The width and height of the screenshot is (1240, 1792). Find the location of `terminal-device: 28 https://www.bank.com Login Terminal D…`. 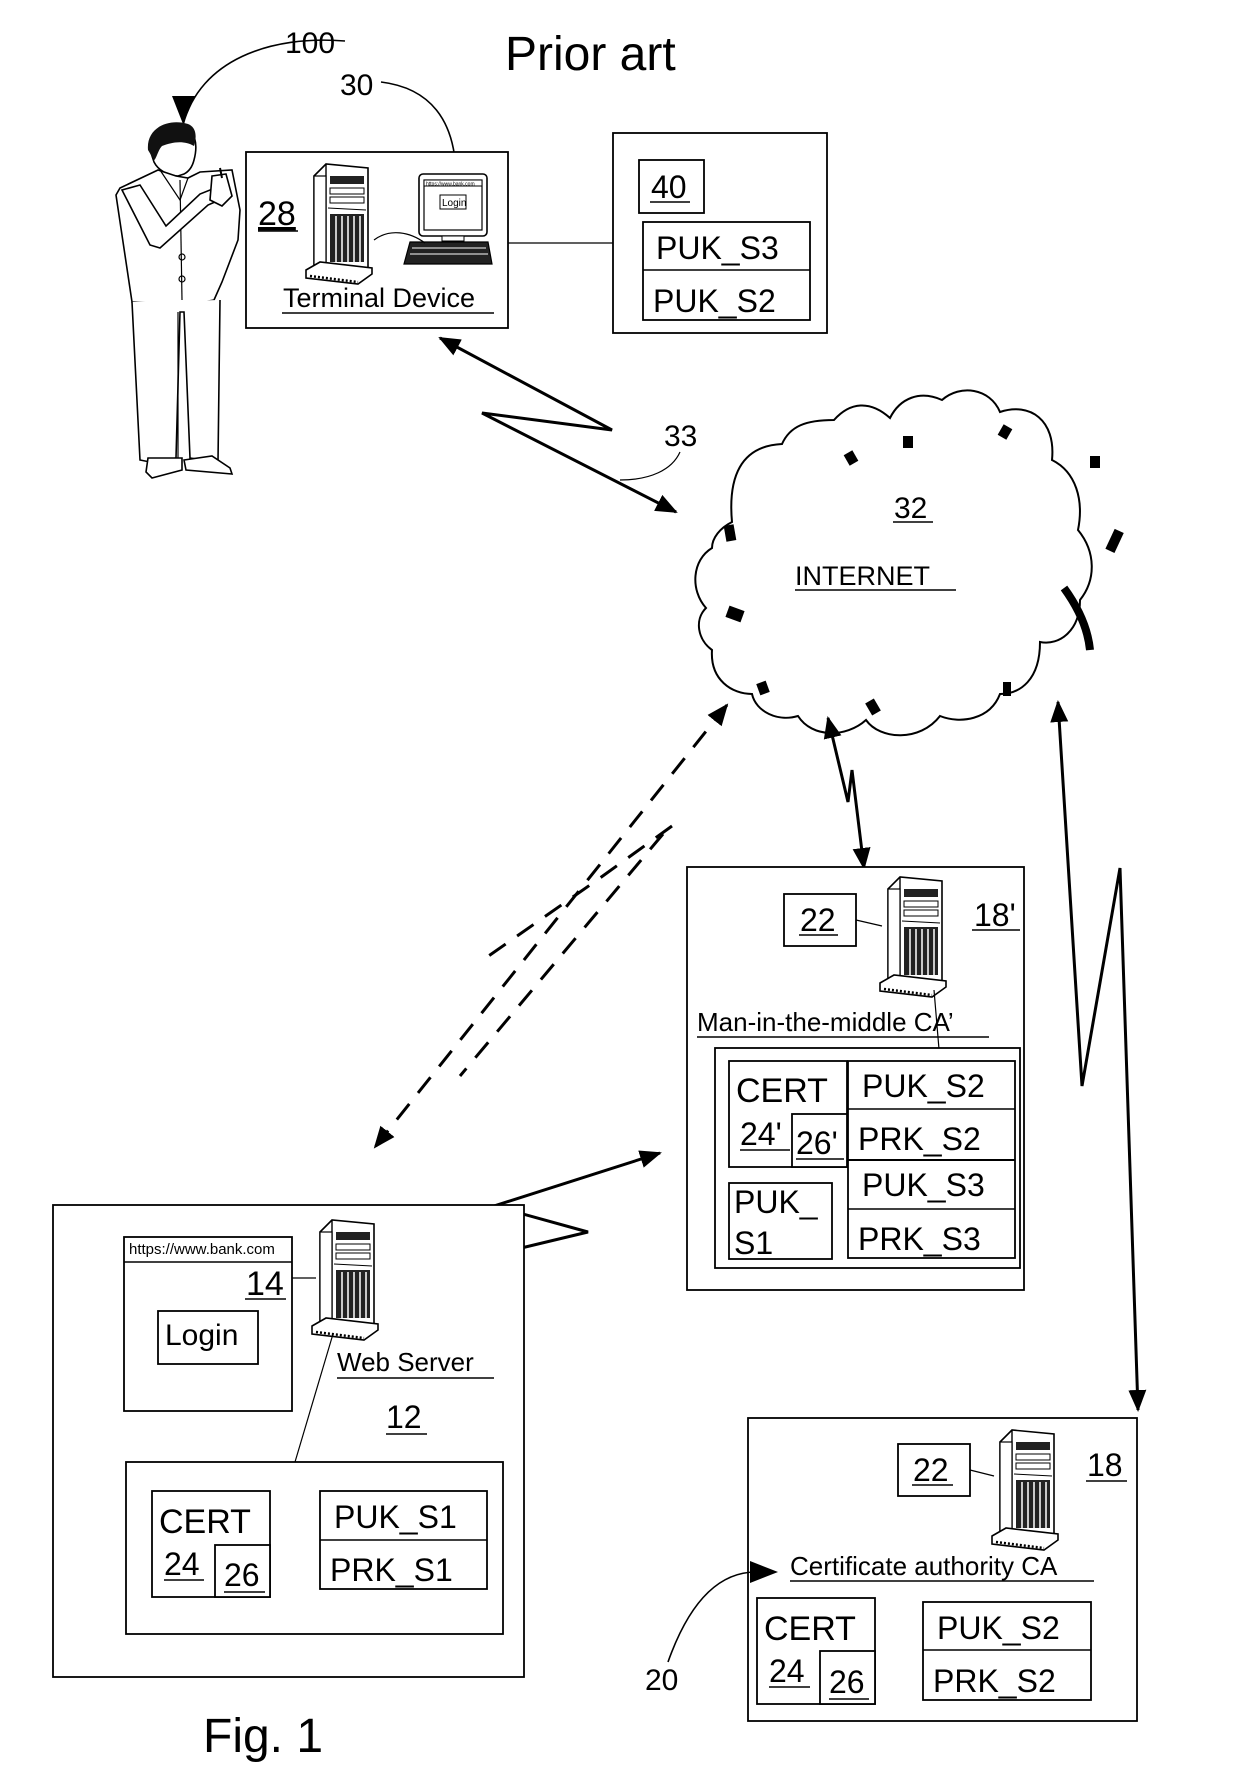

terminal-device: 28 https://www.bank.com Login Terminal D… is located at coordinates (377, 240).